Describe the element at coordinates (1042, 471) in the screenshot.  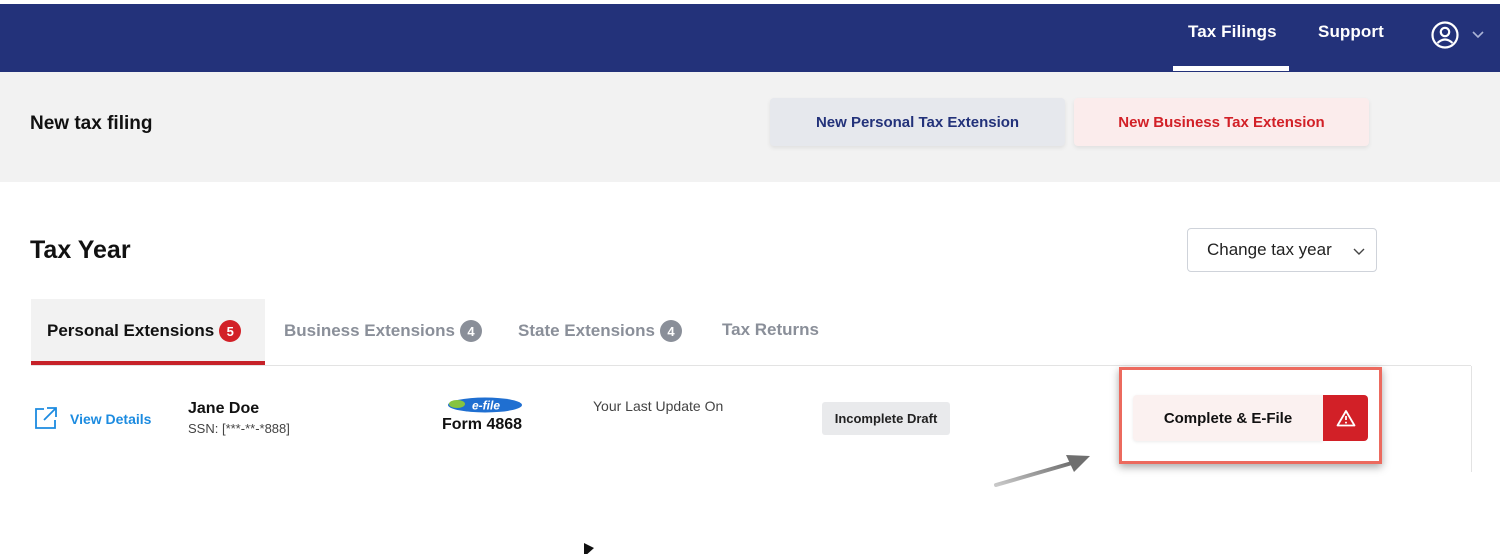
I see `annotation-arrow-icon` at that location.